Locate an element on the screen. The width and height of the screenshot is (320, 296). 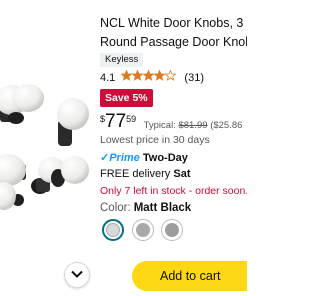
typical-price-value: $81.99 is located at coordinates (193, 125).